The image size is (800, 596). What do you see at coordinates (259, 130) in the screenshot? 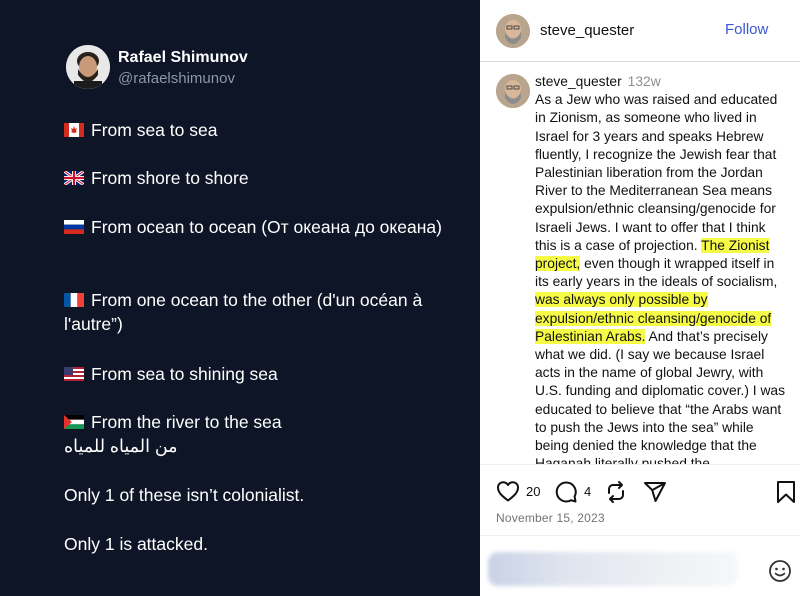
I see `tweet-line-canada: From sea to sea` at bounding box center [259, 130].